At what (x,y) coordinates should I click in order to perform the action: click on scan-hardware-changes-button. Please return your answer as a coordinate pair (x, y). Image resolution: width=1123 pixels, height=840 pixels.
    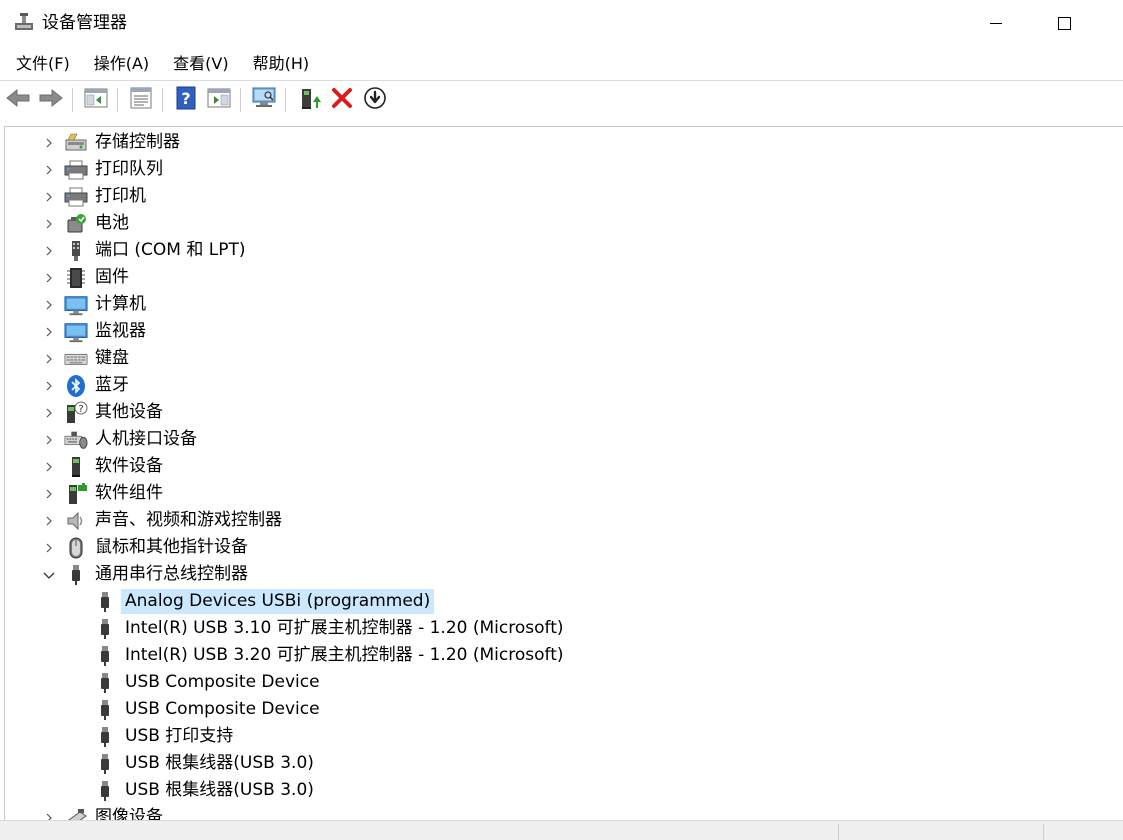
    Looking at the image, I should click on (264, 100).